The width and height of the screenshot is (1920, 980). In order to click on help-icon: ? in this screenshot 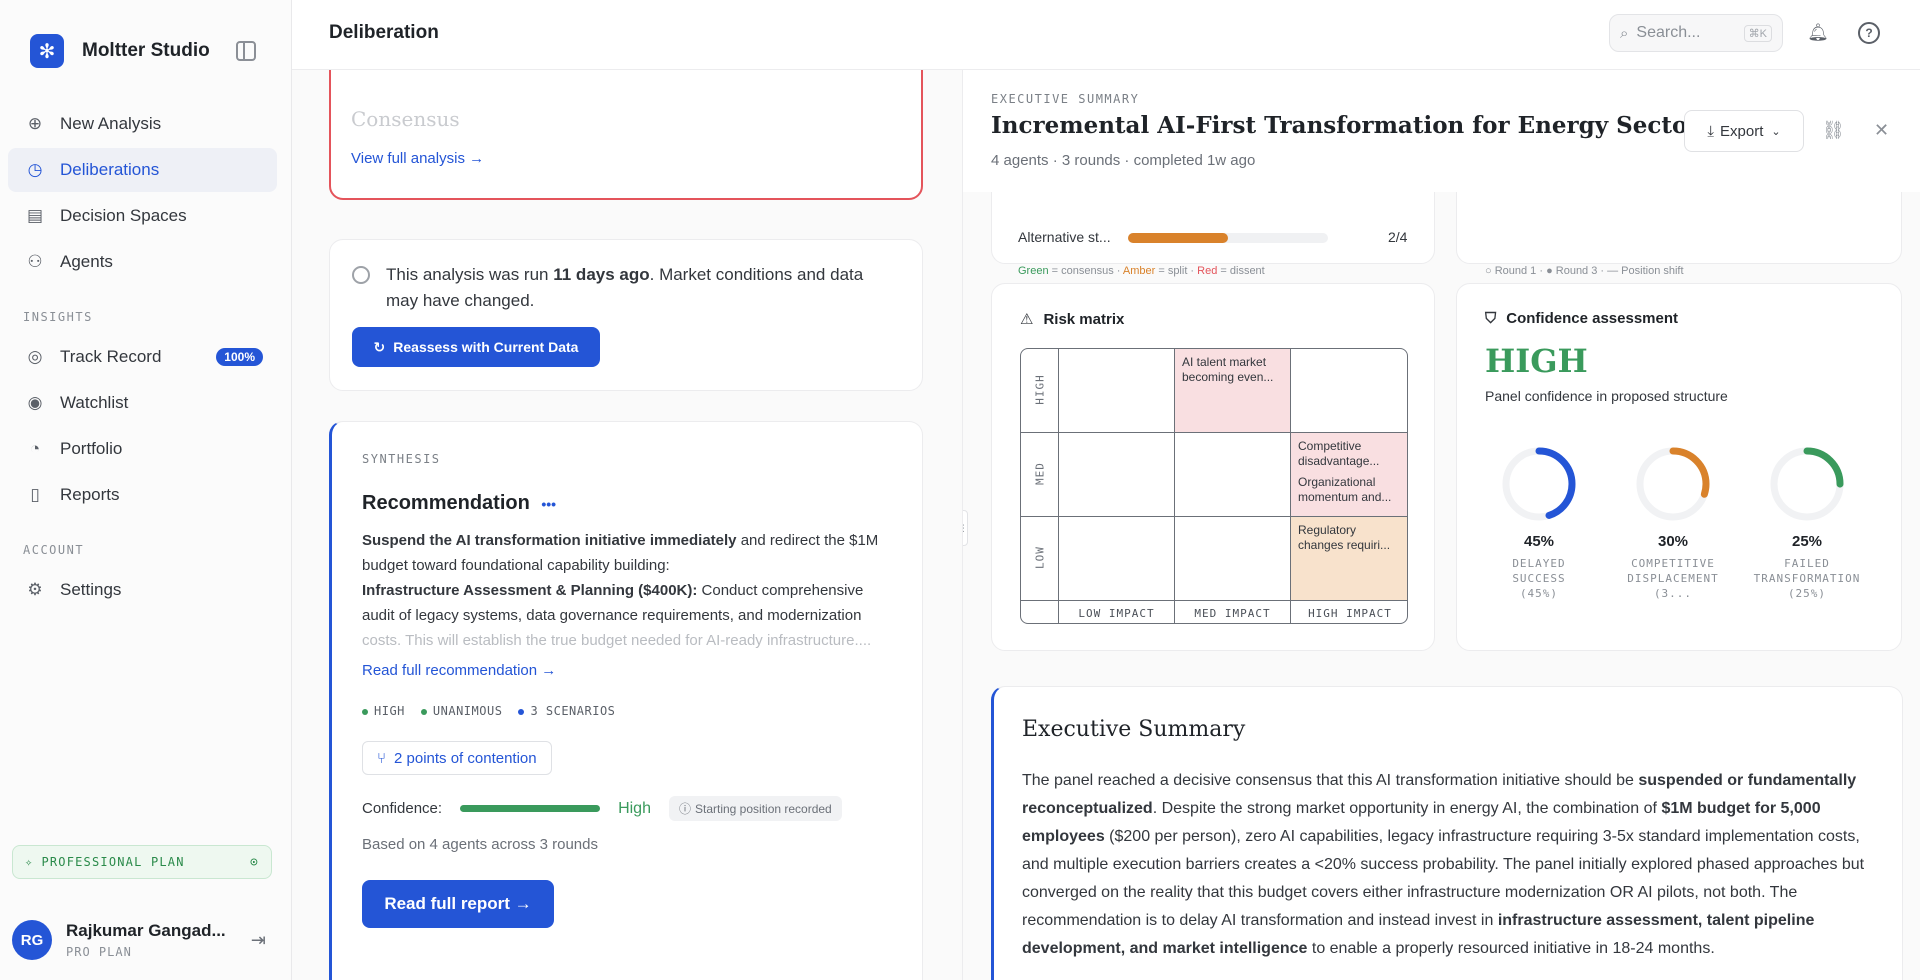, I will do `click(1869, 33)`.